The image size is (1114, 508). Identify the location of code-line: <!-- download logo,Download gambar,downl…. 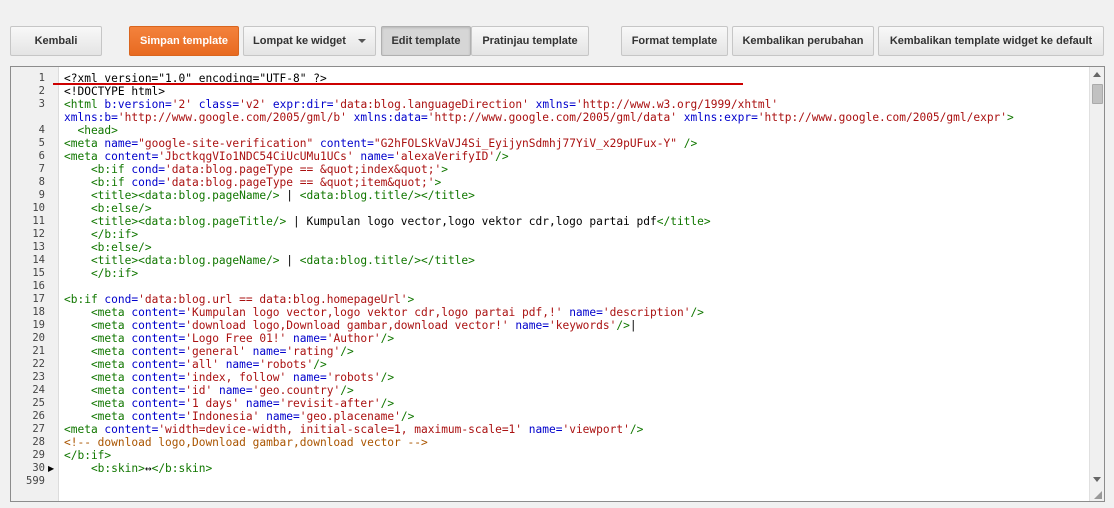
(574, 442).